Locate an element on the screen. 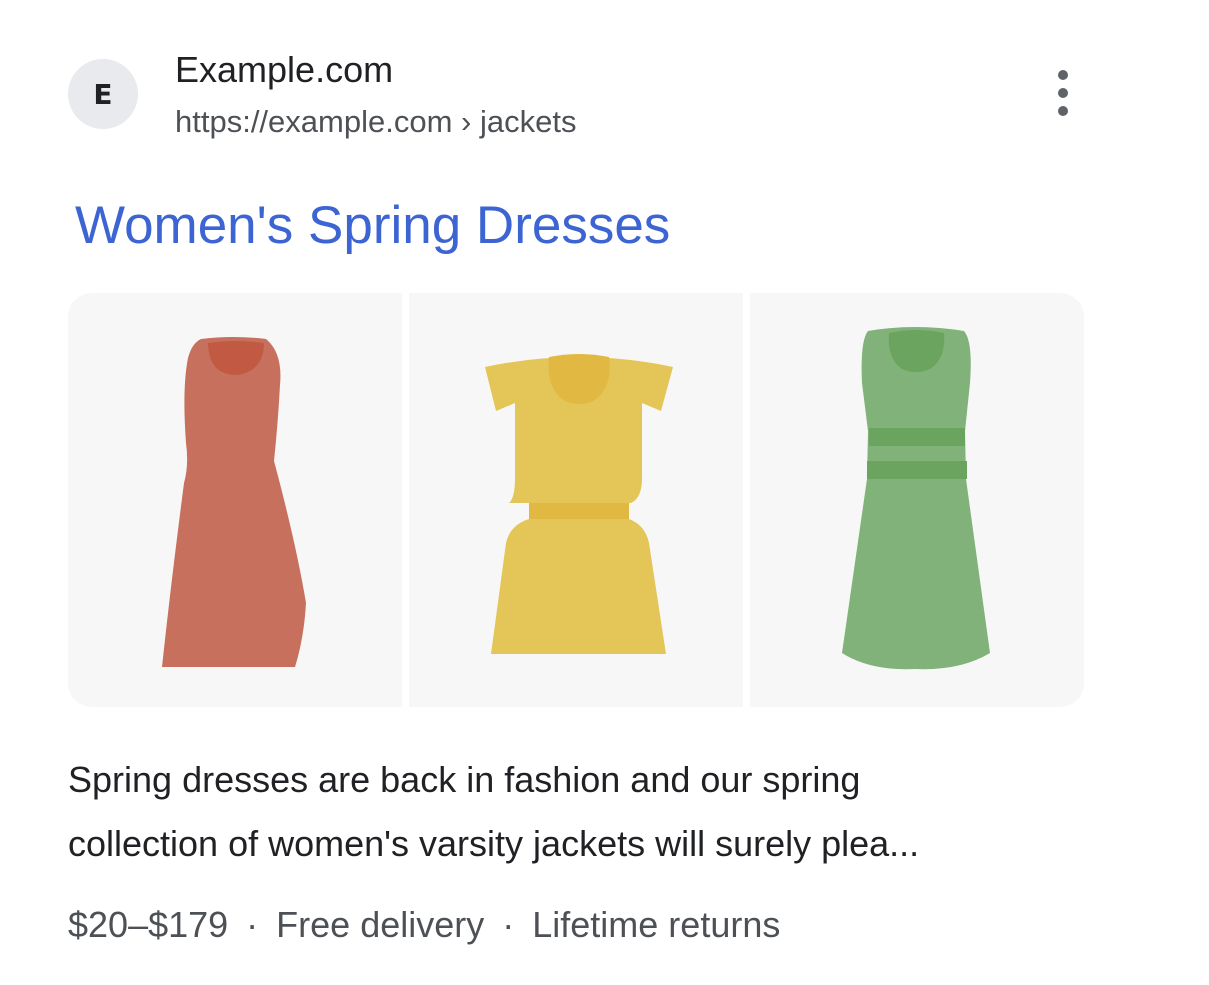 Image resolution: width=1209 pixels, height=985 pixels. green-dress-image is located at coordinates (917, 500).